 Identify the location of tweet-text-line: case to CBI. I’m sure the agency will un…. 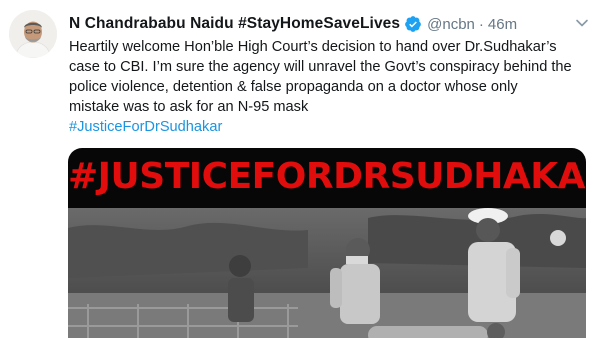
(320, 67).